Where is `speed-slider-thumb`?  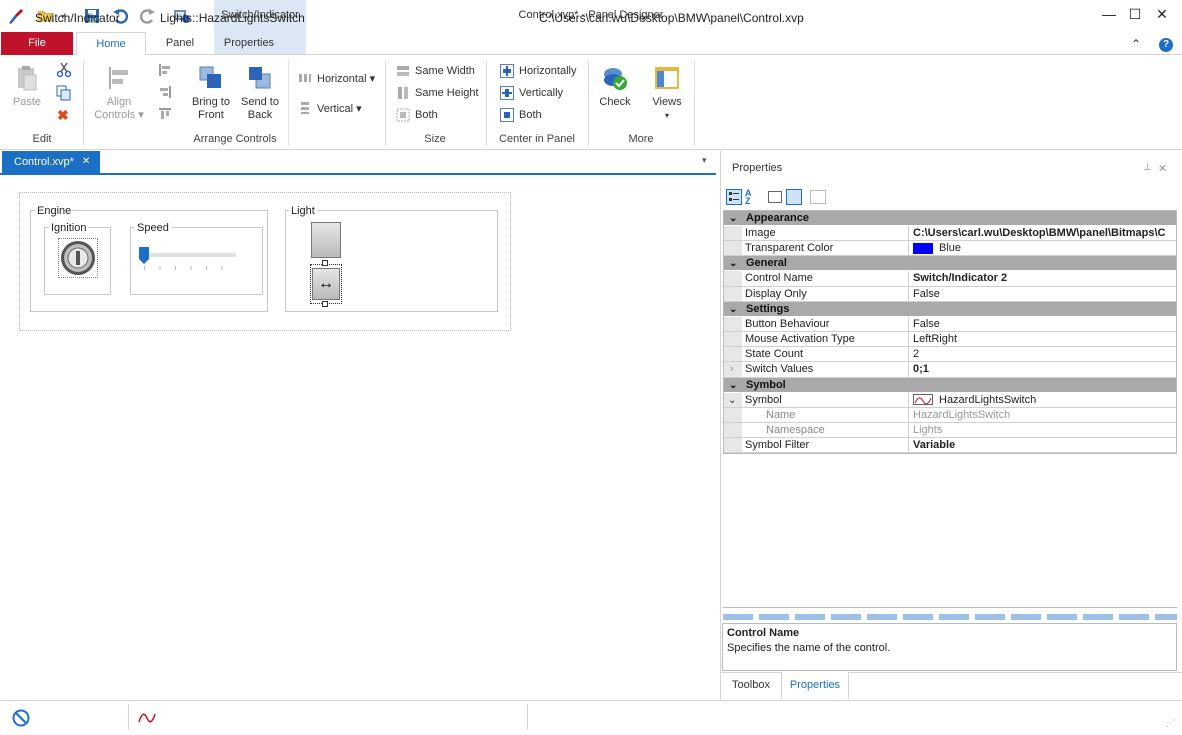
speed-slider-thumb is located at coordinates (144, 256).